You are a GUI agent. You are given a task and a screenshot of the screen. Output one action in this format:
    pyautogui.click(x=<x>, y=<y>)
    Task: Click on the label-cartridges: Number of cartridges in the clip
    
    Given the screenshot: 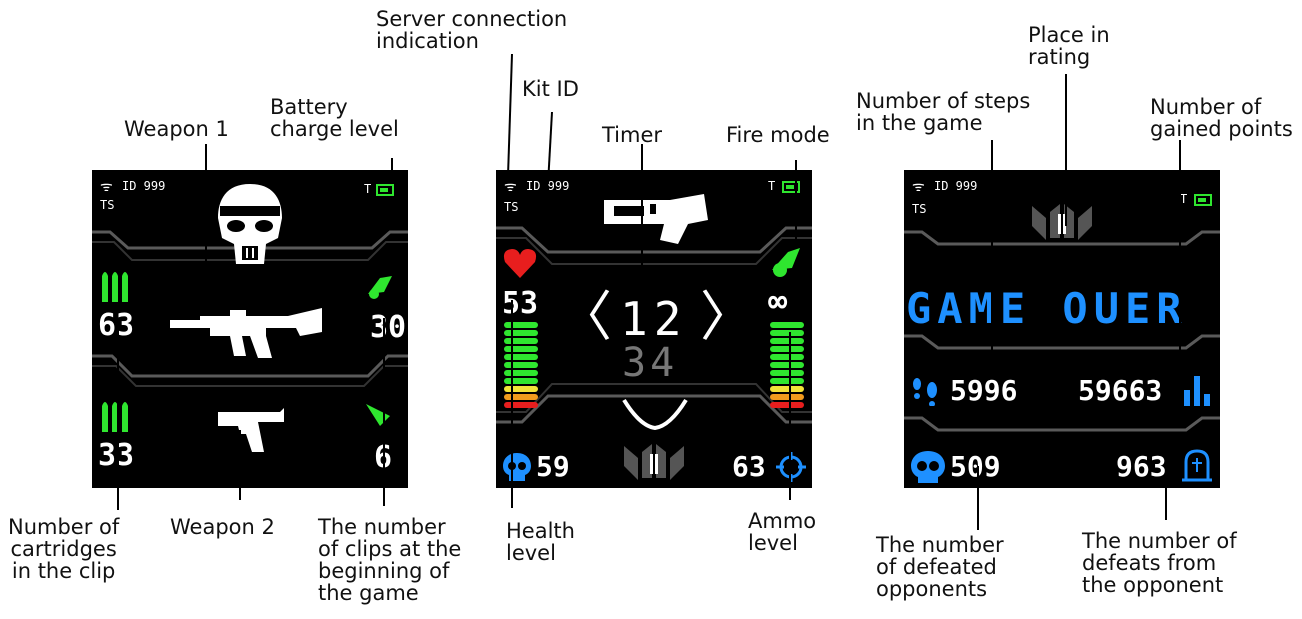 What is the action you would take?
    pyautogui.click(x=63, y=549)
    